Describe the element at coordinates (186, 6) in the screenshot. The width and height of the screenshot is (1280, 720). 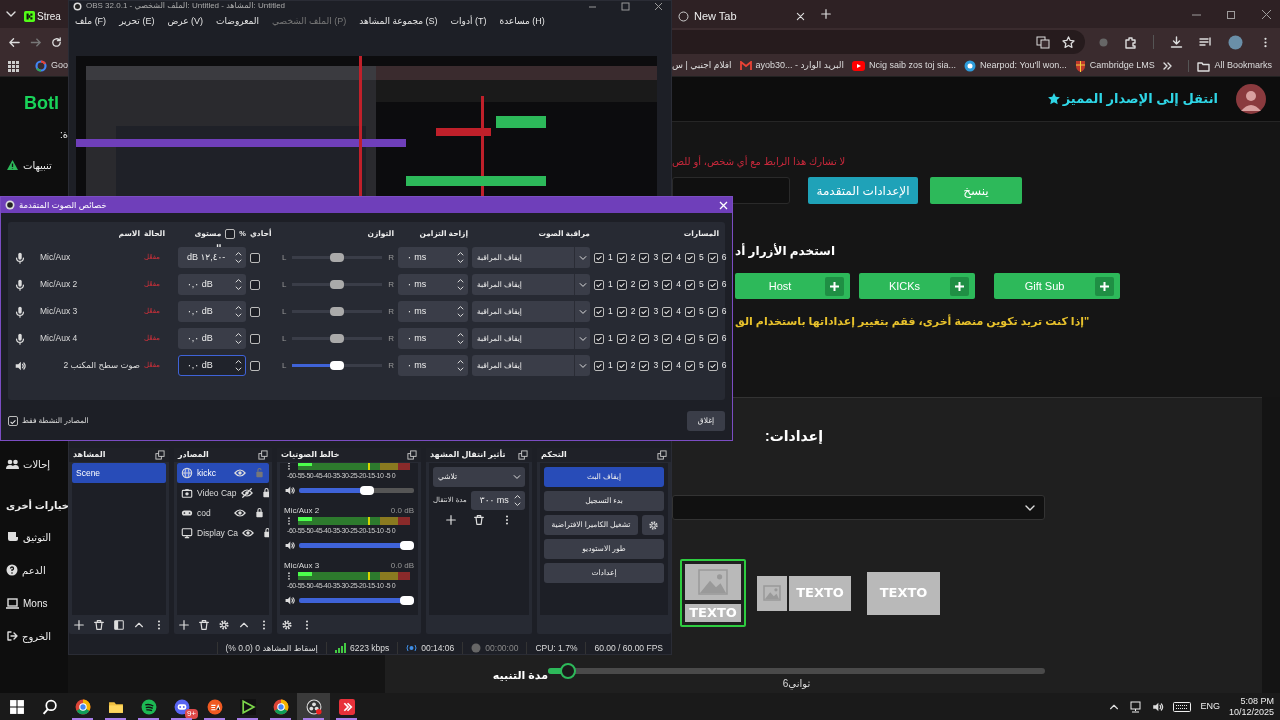
I see `window-title: OBS 32.0.1 - الملف الشخصي: Untitled - المشاهد: Untitled` at that location.